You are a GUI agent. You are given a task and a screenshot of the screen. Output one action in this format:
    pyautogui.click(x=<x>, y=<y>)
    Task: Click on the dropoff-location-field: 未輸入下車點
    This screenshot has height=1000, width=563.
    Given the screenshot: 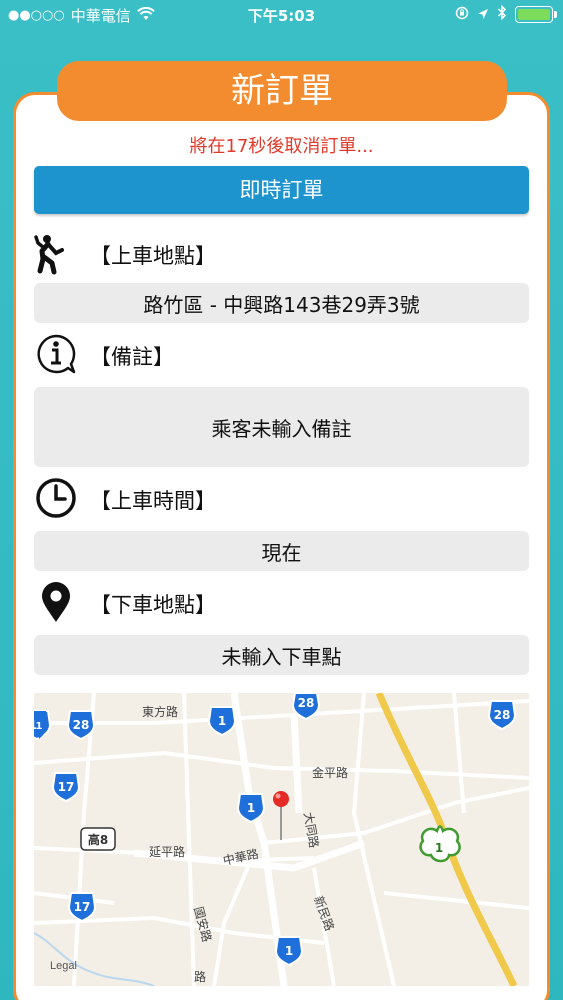 What is the action you would take?
    pyautogui.click(x=281, y=655)
    